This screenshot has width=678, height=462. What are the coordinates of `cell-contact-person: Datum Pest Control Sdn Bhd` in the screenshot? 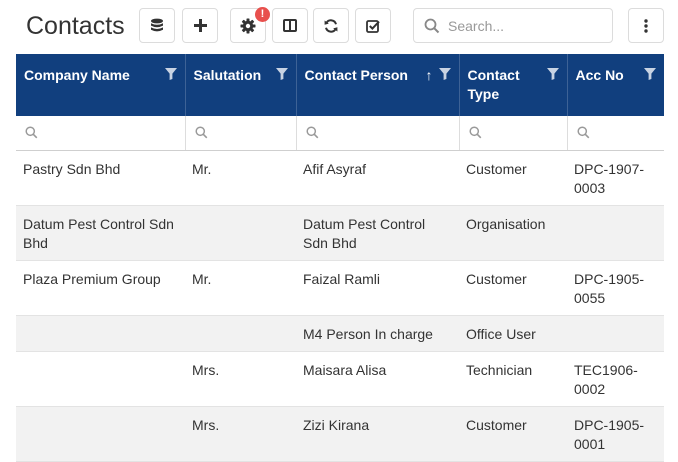 It's located at (377, 233).